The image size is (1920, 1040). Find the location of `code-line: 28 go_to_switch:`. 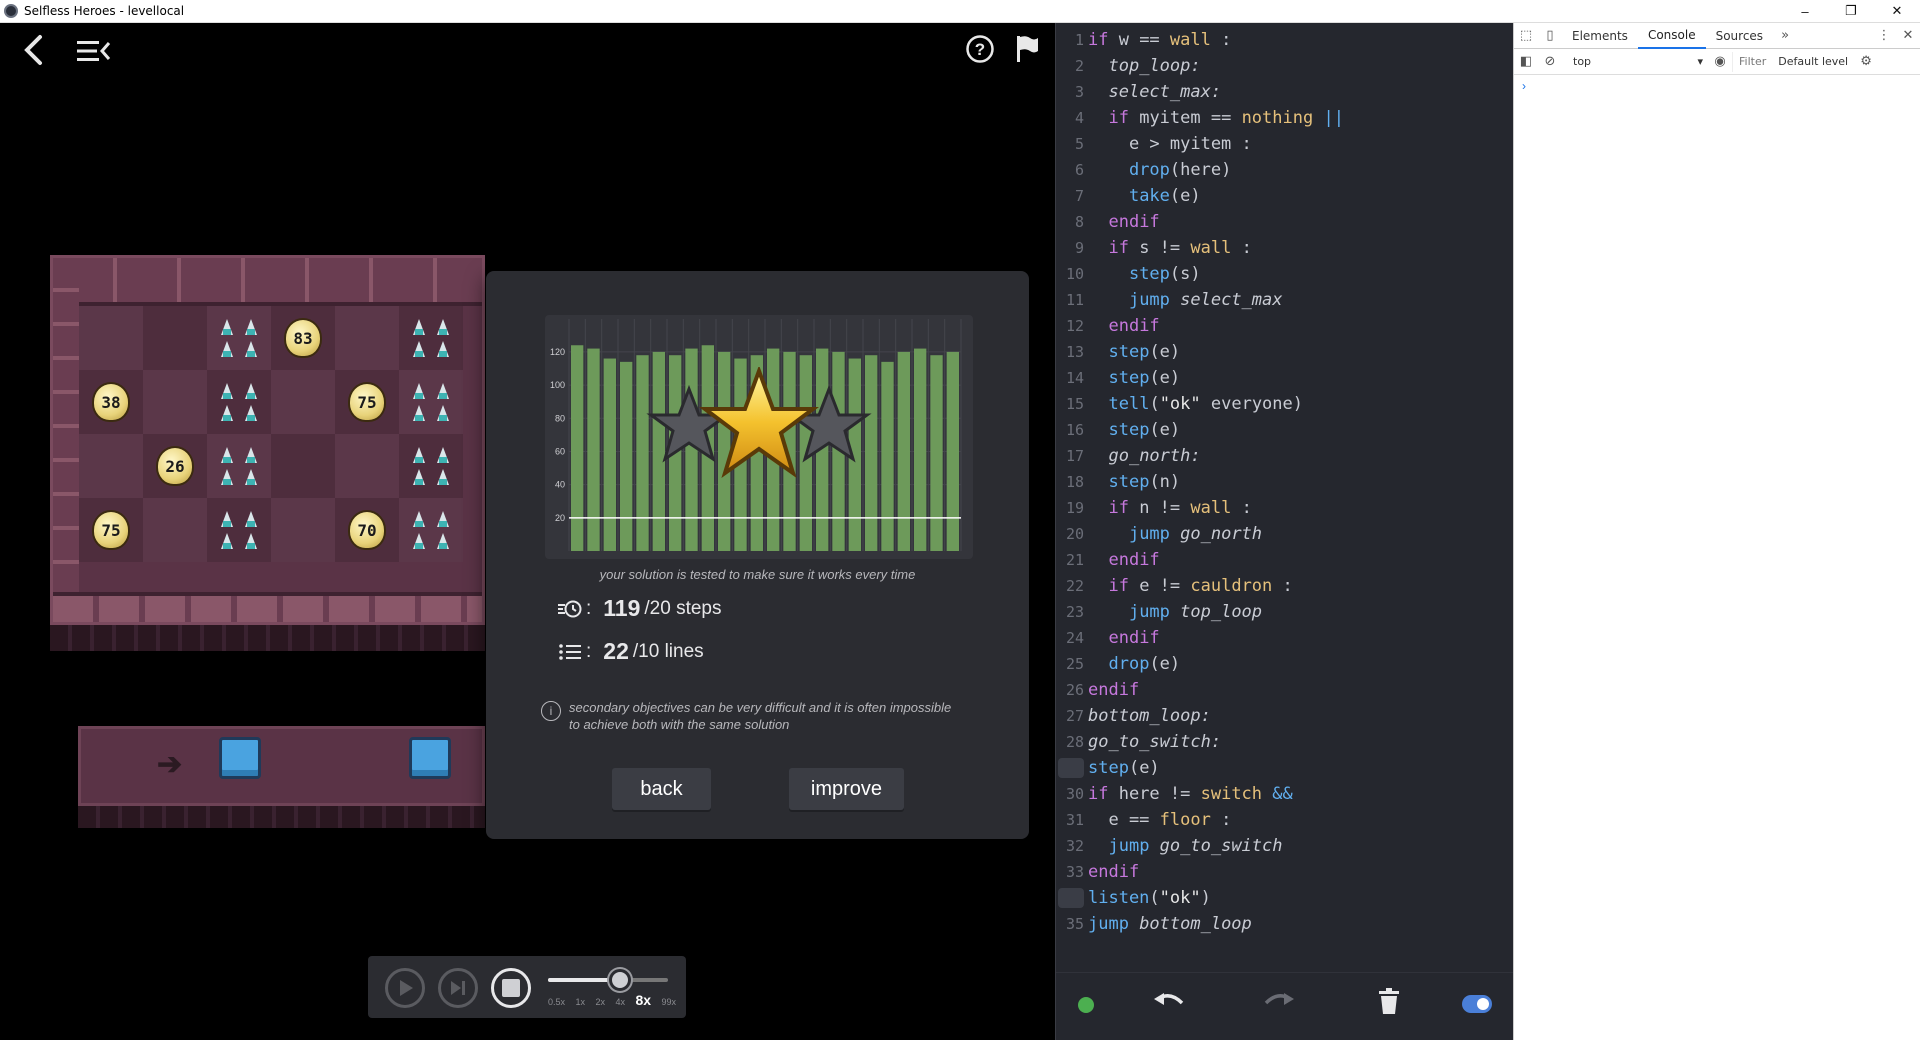

code-line: 28 go_to_switch: is located at coordinates (1285, 742).